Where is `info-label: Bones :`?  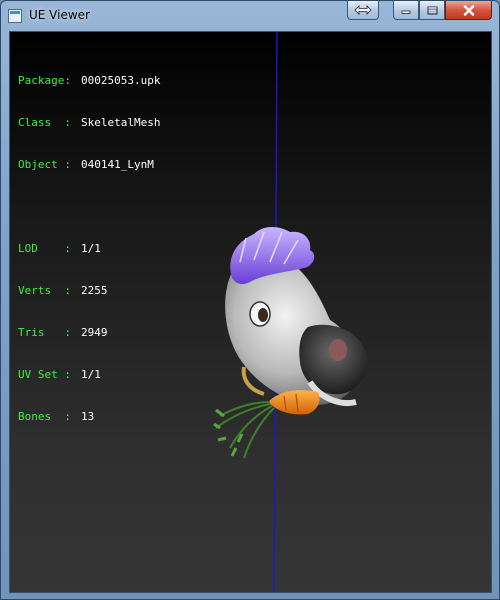 info-label: Bones : is located at coordinates (44, 416).